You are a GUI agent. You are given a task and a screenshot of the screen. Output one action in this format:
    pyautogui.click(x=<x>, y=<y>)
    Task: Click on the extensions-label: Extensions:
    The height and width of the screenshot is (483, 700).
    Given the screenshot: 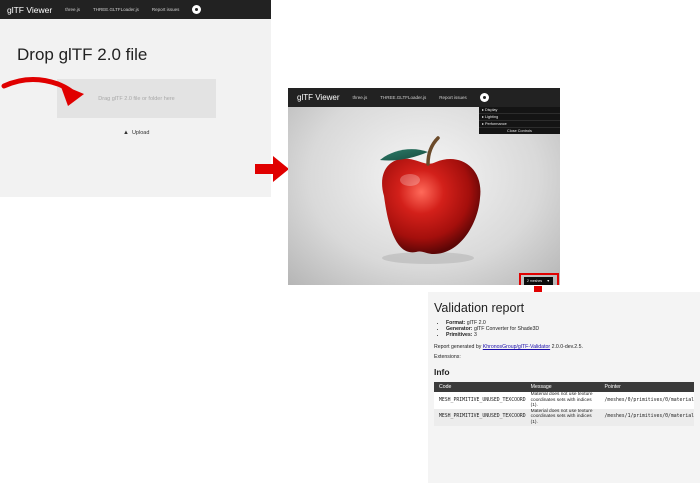 What is the action you would take?
    pyautogui.click(x=447, y=357)
    